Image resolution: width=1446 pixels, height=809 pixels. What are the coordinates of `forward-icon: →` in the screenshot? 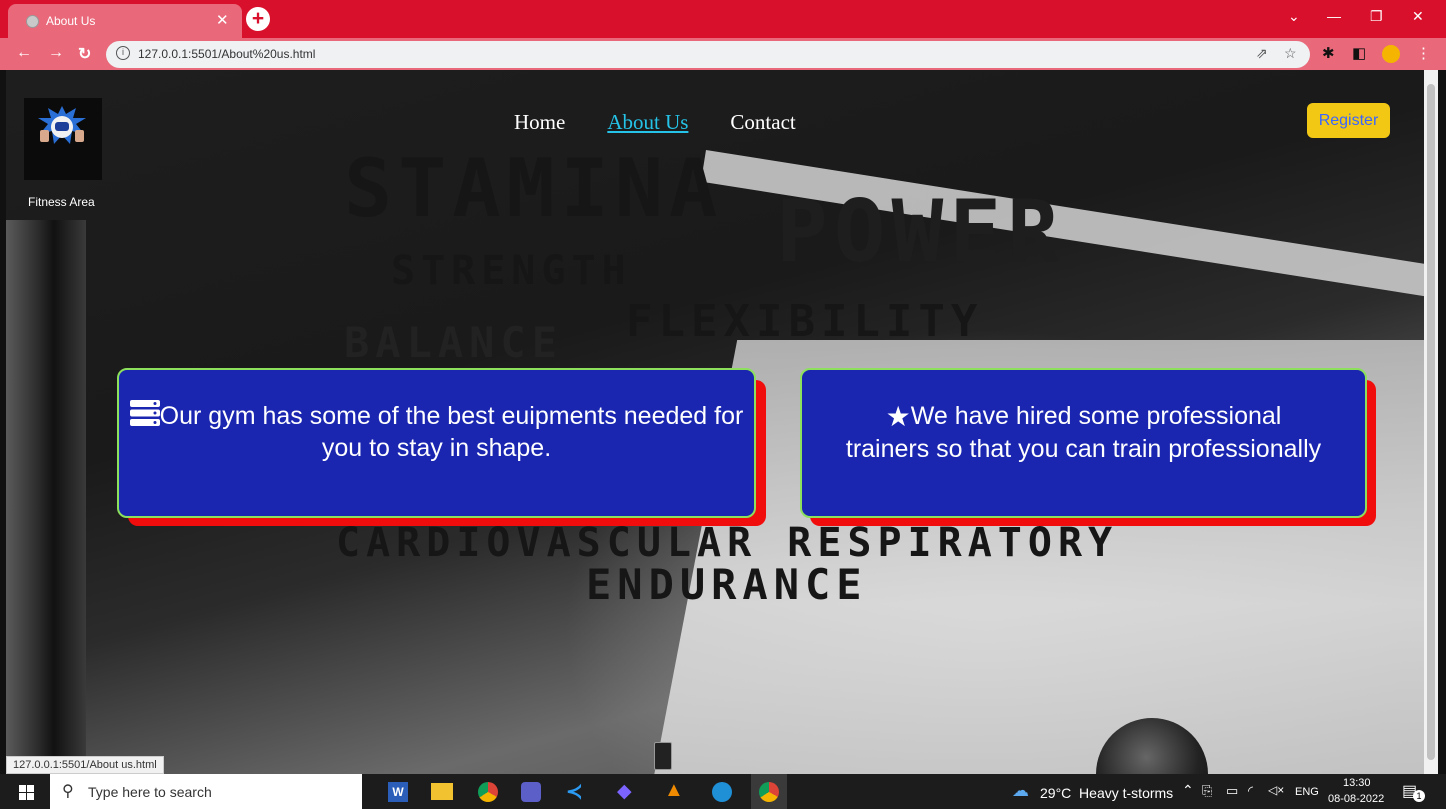 It's located at (56, 53).